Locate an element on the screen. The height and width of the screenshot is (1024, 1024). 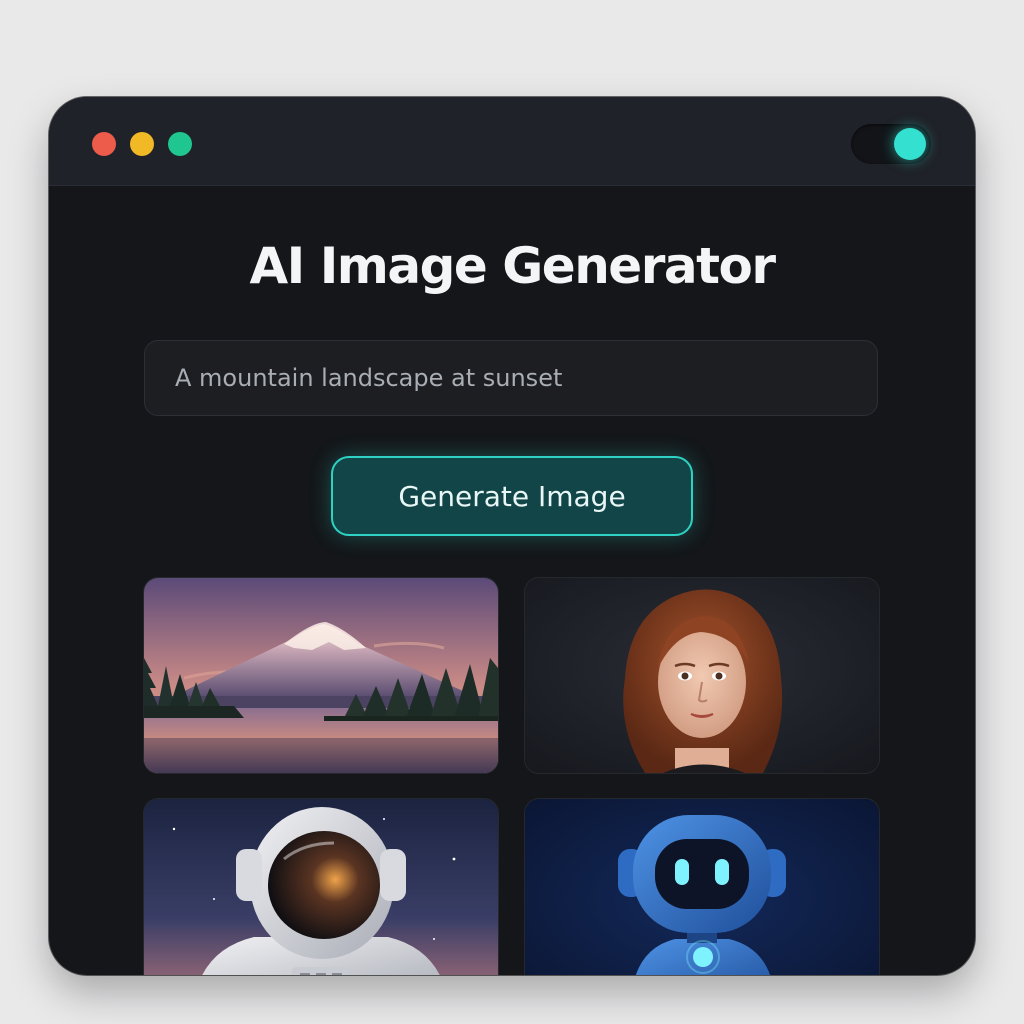
close-window-button is located at coordinates (104, 144).